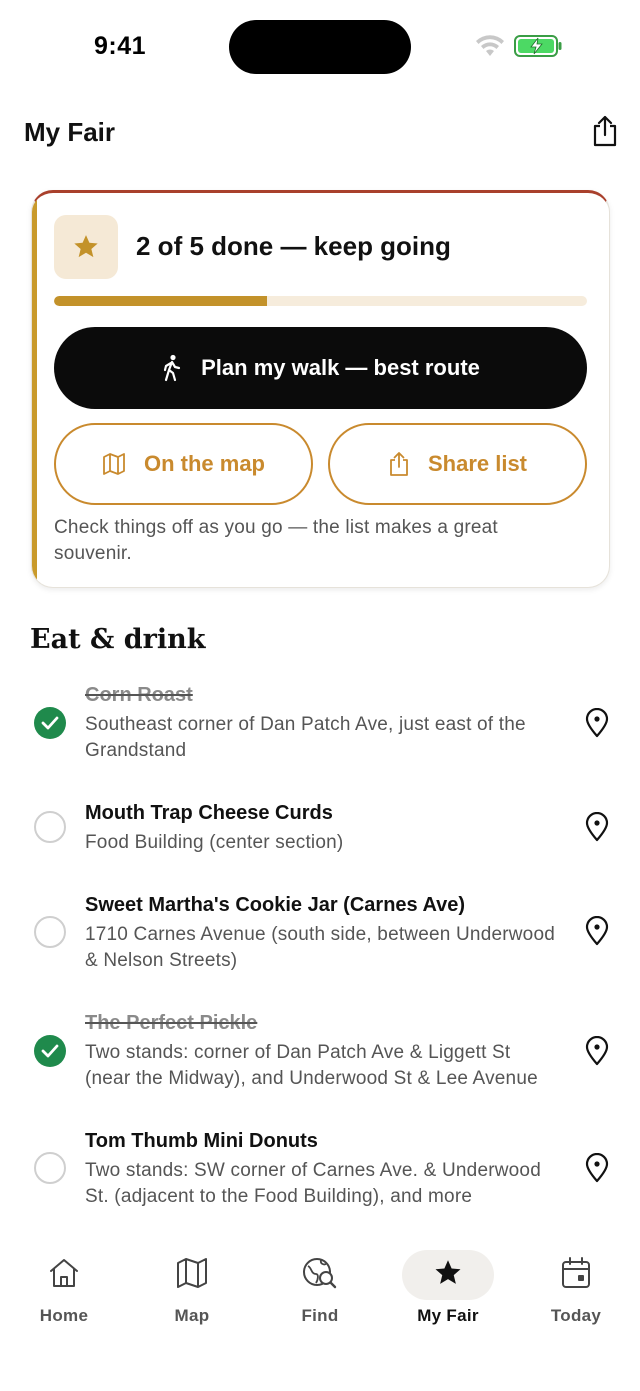 This screenshot has height=1391, width=640. I want to click on progress-bar, so click(320, 301).